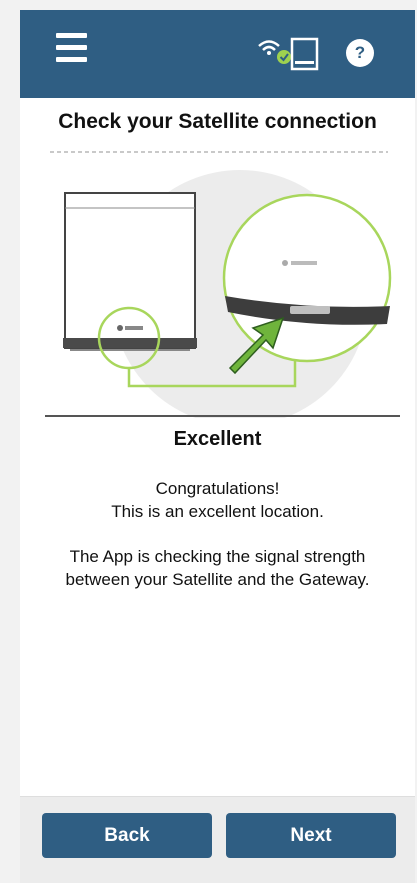 This screenshot has width=417, height=883. What do you see at coordinates (217, 54) in the screenshot?
I see `app-header: ?` at bounding box center [217, 54].